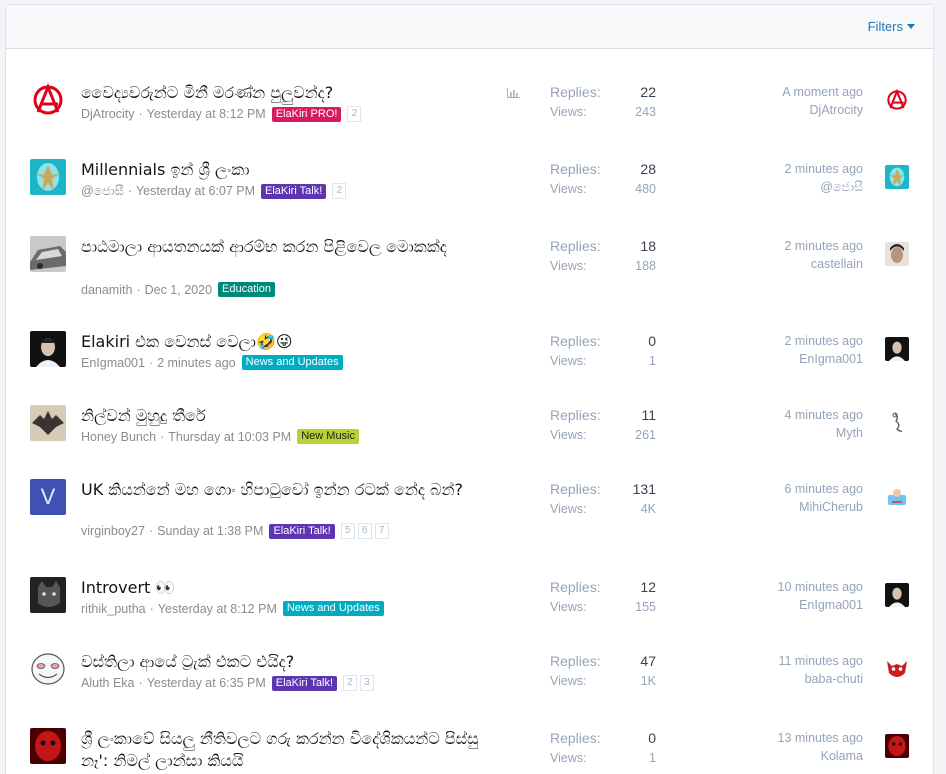  I want to click on thread-author: danamith, so click(106, 290).